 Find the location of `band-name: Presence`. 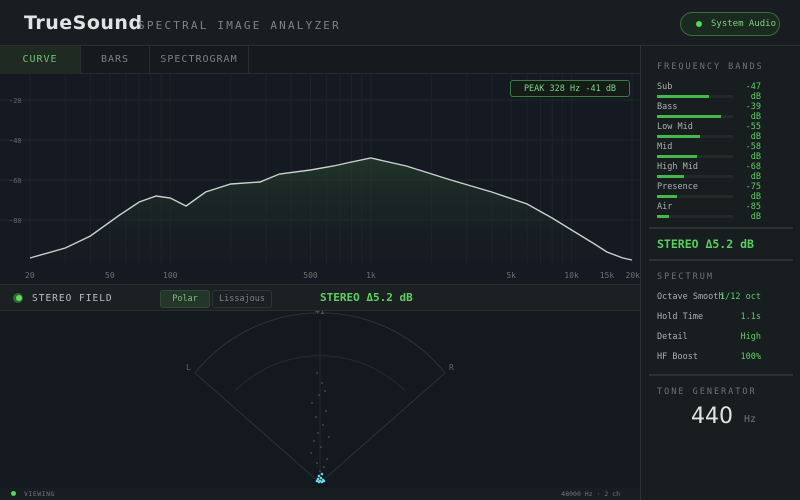

band-name: Presence is located at coordinates (677, 187).